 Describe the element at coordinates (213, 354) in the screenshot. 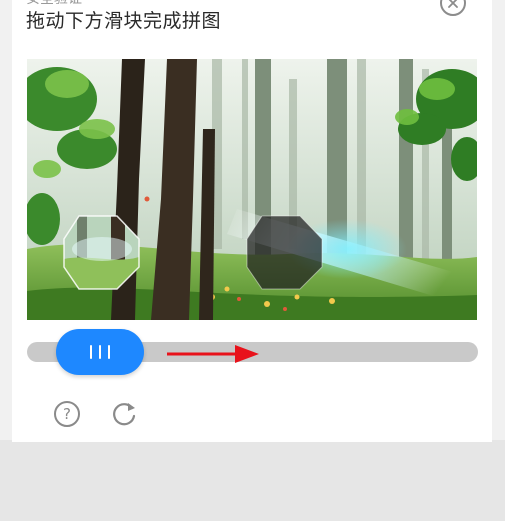

I see `right-arrow-icon` at that location.